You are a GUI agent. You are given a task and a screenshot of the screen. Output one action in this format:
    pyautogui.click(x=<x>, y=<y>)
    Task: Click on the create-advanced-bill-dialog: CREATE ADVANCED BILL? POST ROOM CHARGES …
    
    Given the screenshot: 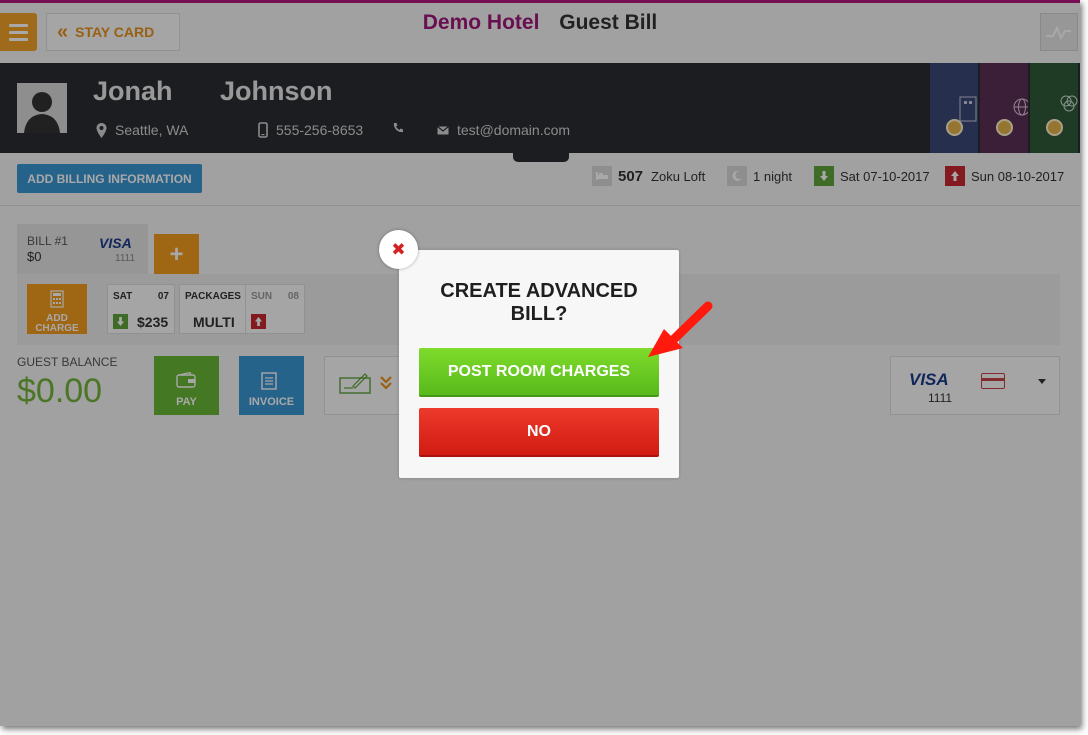 What is the action you would take?
    pyautogui.click(x=539, y=364)
    